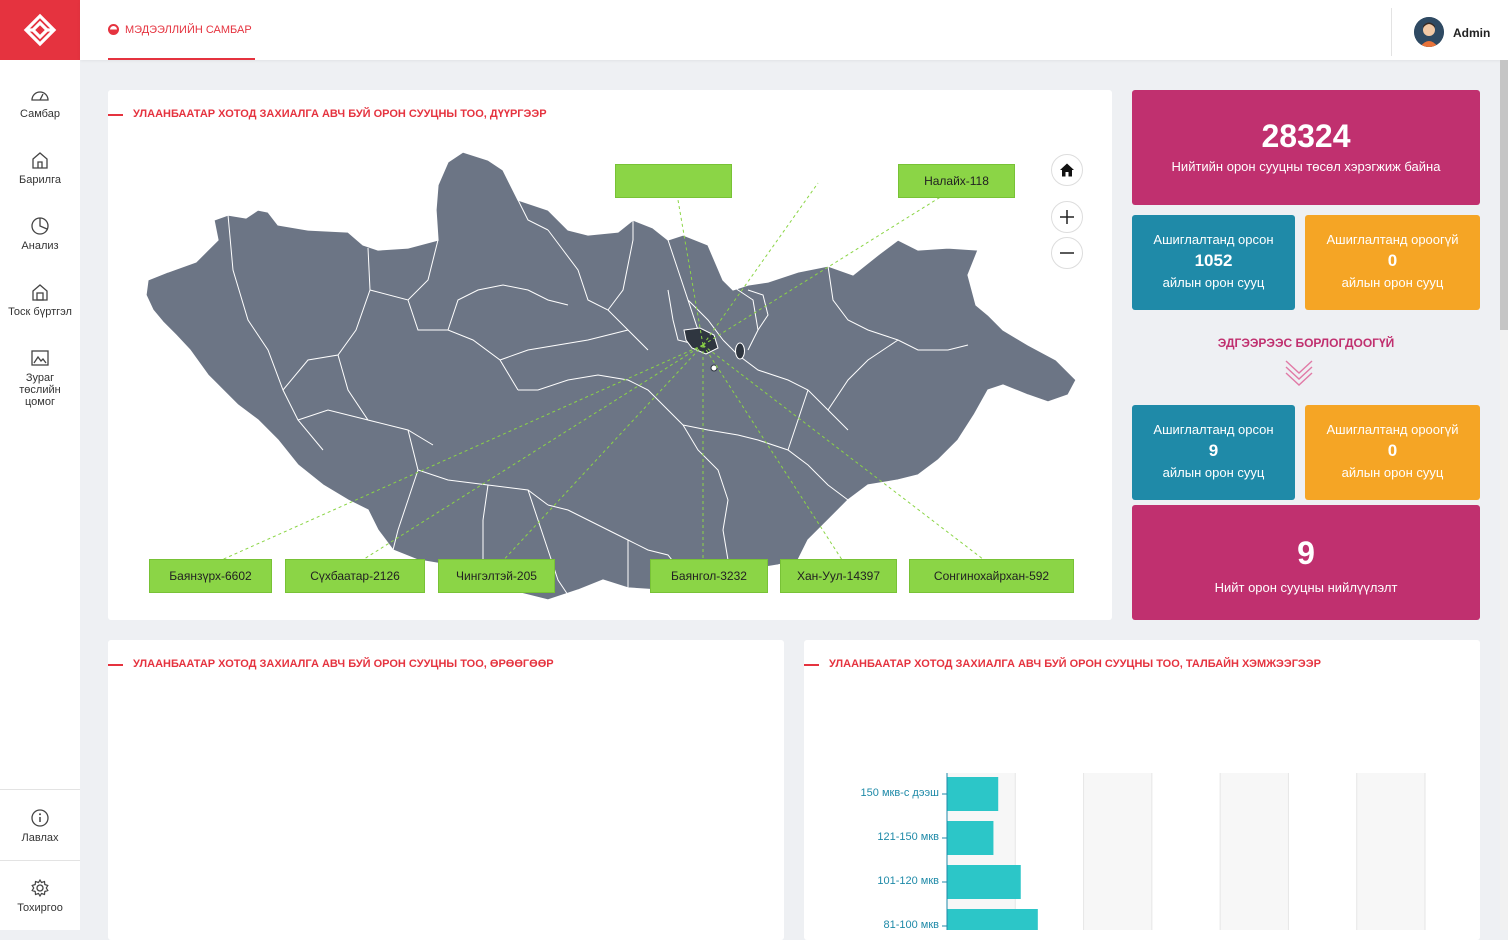 The width and height of the screenshot is (1508, 940). What do you see at coordinates (1392, 472) in the screenshot?
I see `unsold-not-commissioned-caption: айлын орон сууц` at bounding box center [1392, 472].